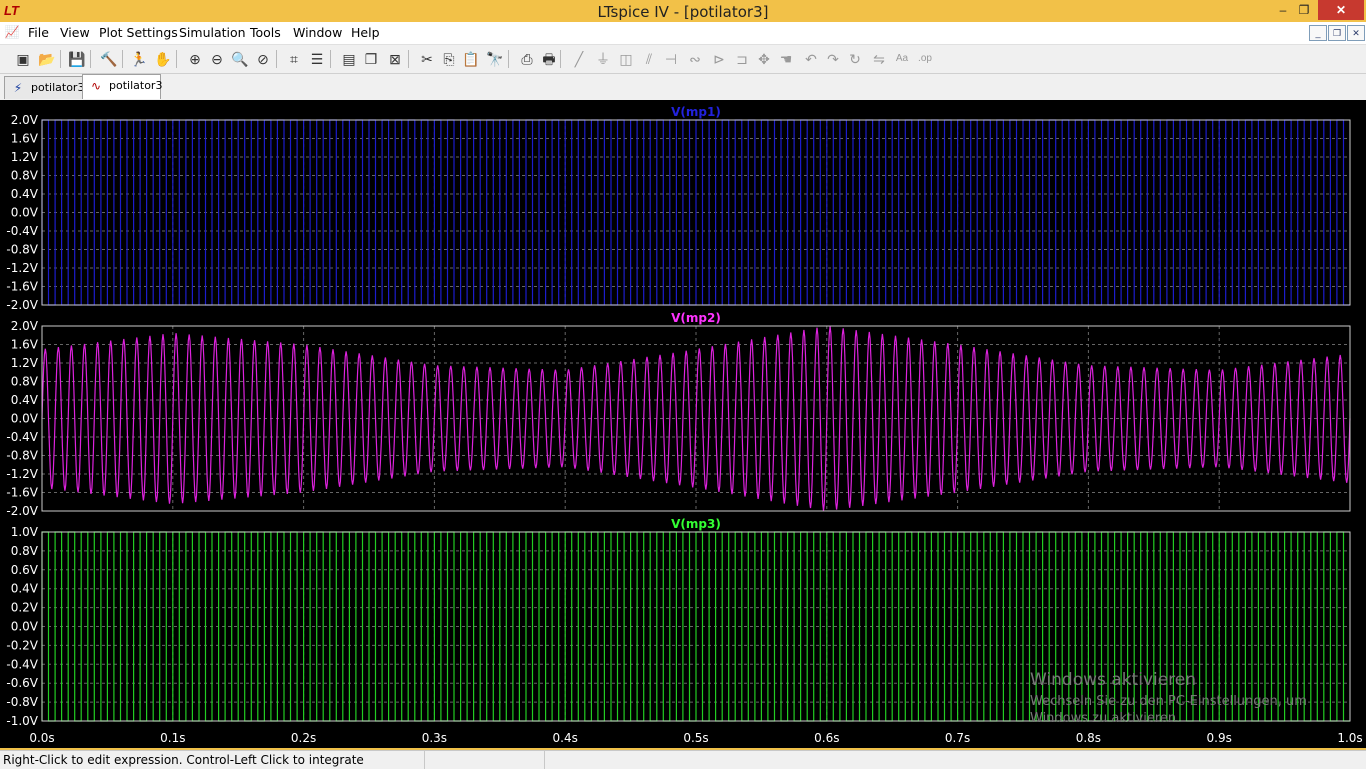 The width and height of the screenshot is (1366, 769). Describe the element at coordinates (1337, 33) in the screenshot. I see `mdi-restore-button: ❐` at that location.